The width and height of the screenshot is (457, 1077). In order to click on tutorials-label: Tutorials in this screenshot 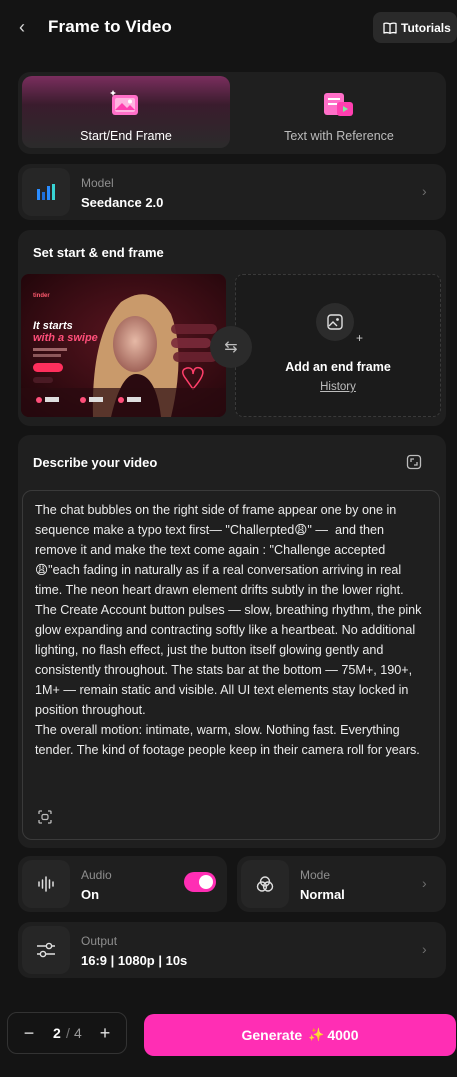, I will do `click(426, 27)`.